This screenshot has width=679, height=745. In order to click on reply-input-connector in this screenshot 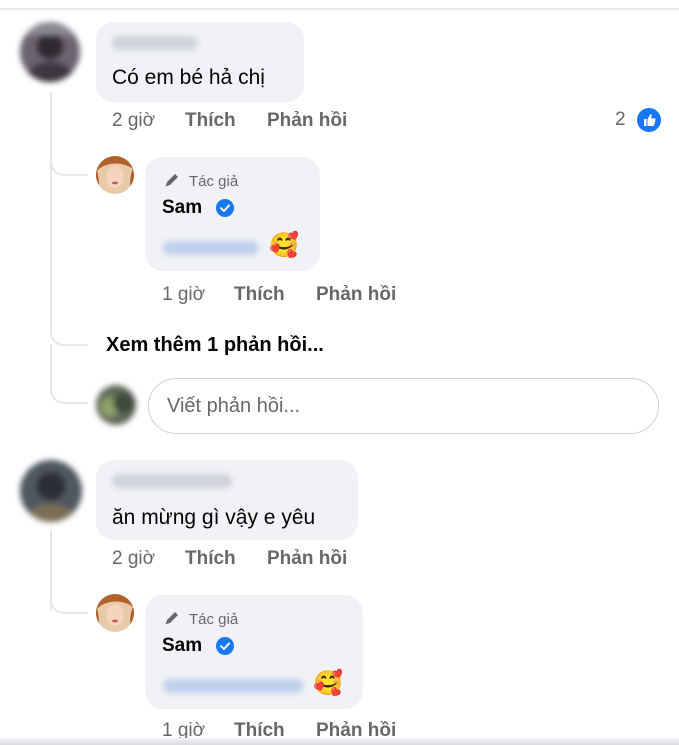, I will do `click(69, 374)`.